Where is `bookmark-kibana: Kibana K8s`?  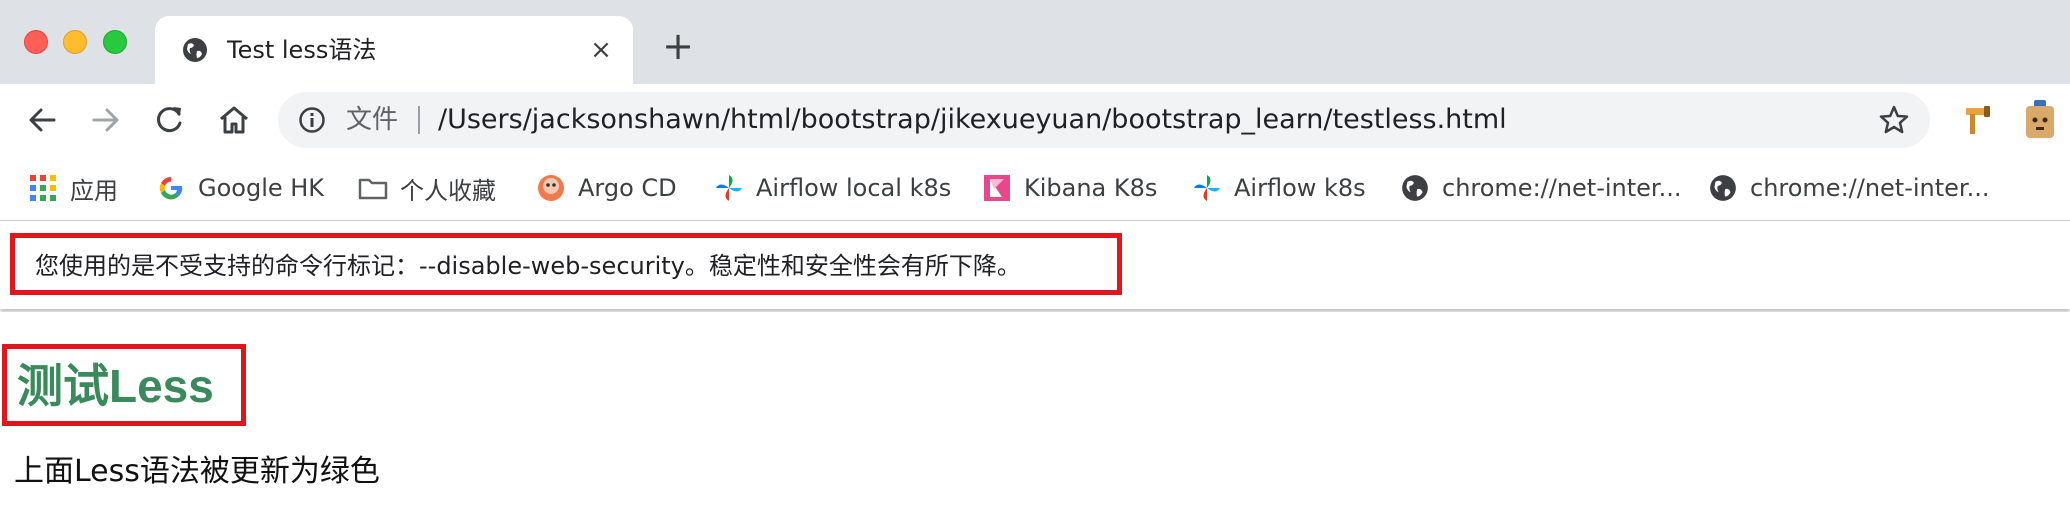 bookmark-kibana: Kibana K8s is located at coordinates (1069, 188).